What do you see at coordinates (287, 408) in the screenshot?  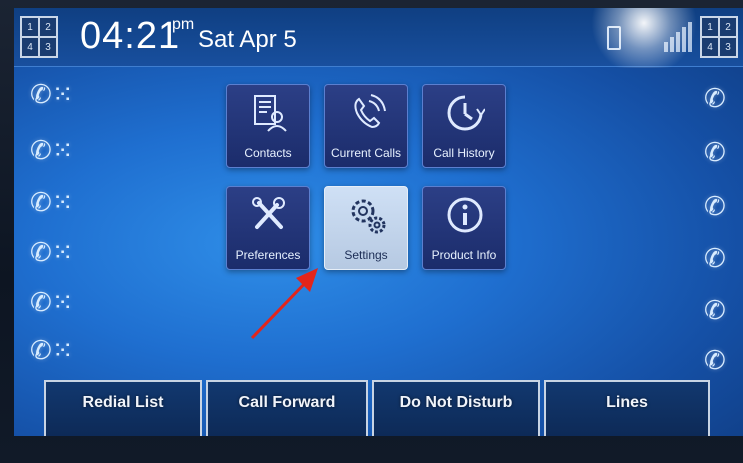 I see `call-forward-softkey: Call Forward` at bounding box center [287, 408].